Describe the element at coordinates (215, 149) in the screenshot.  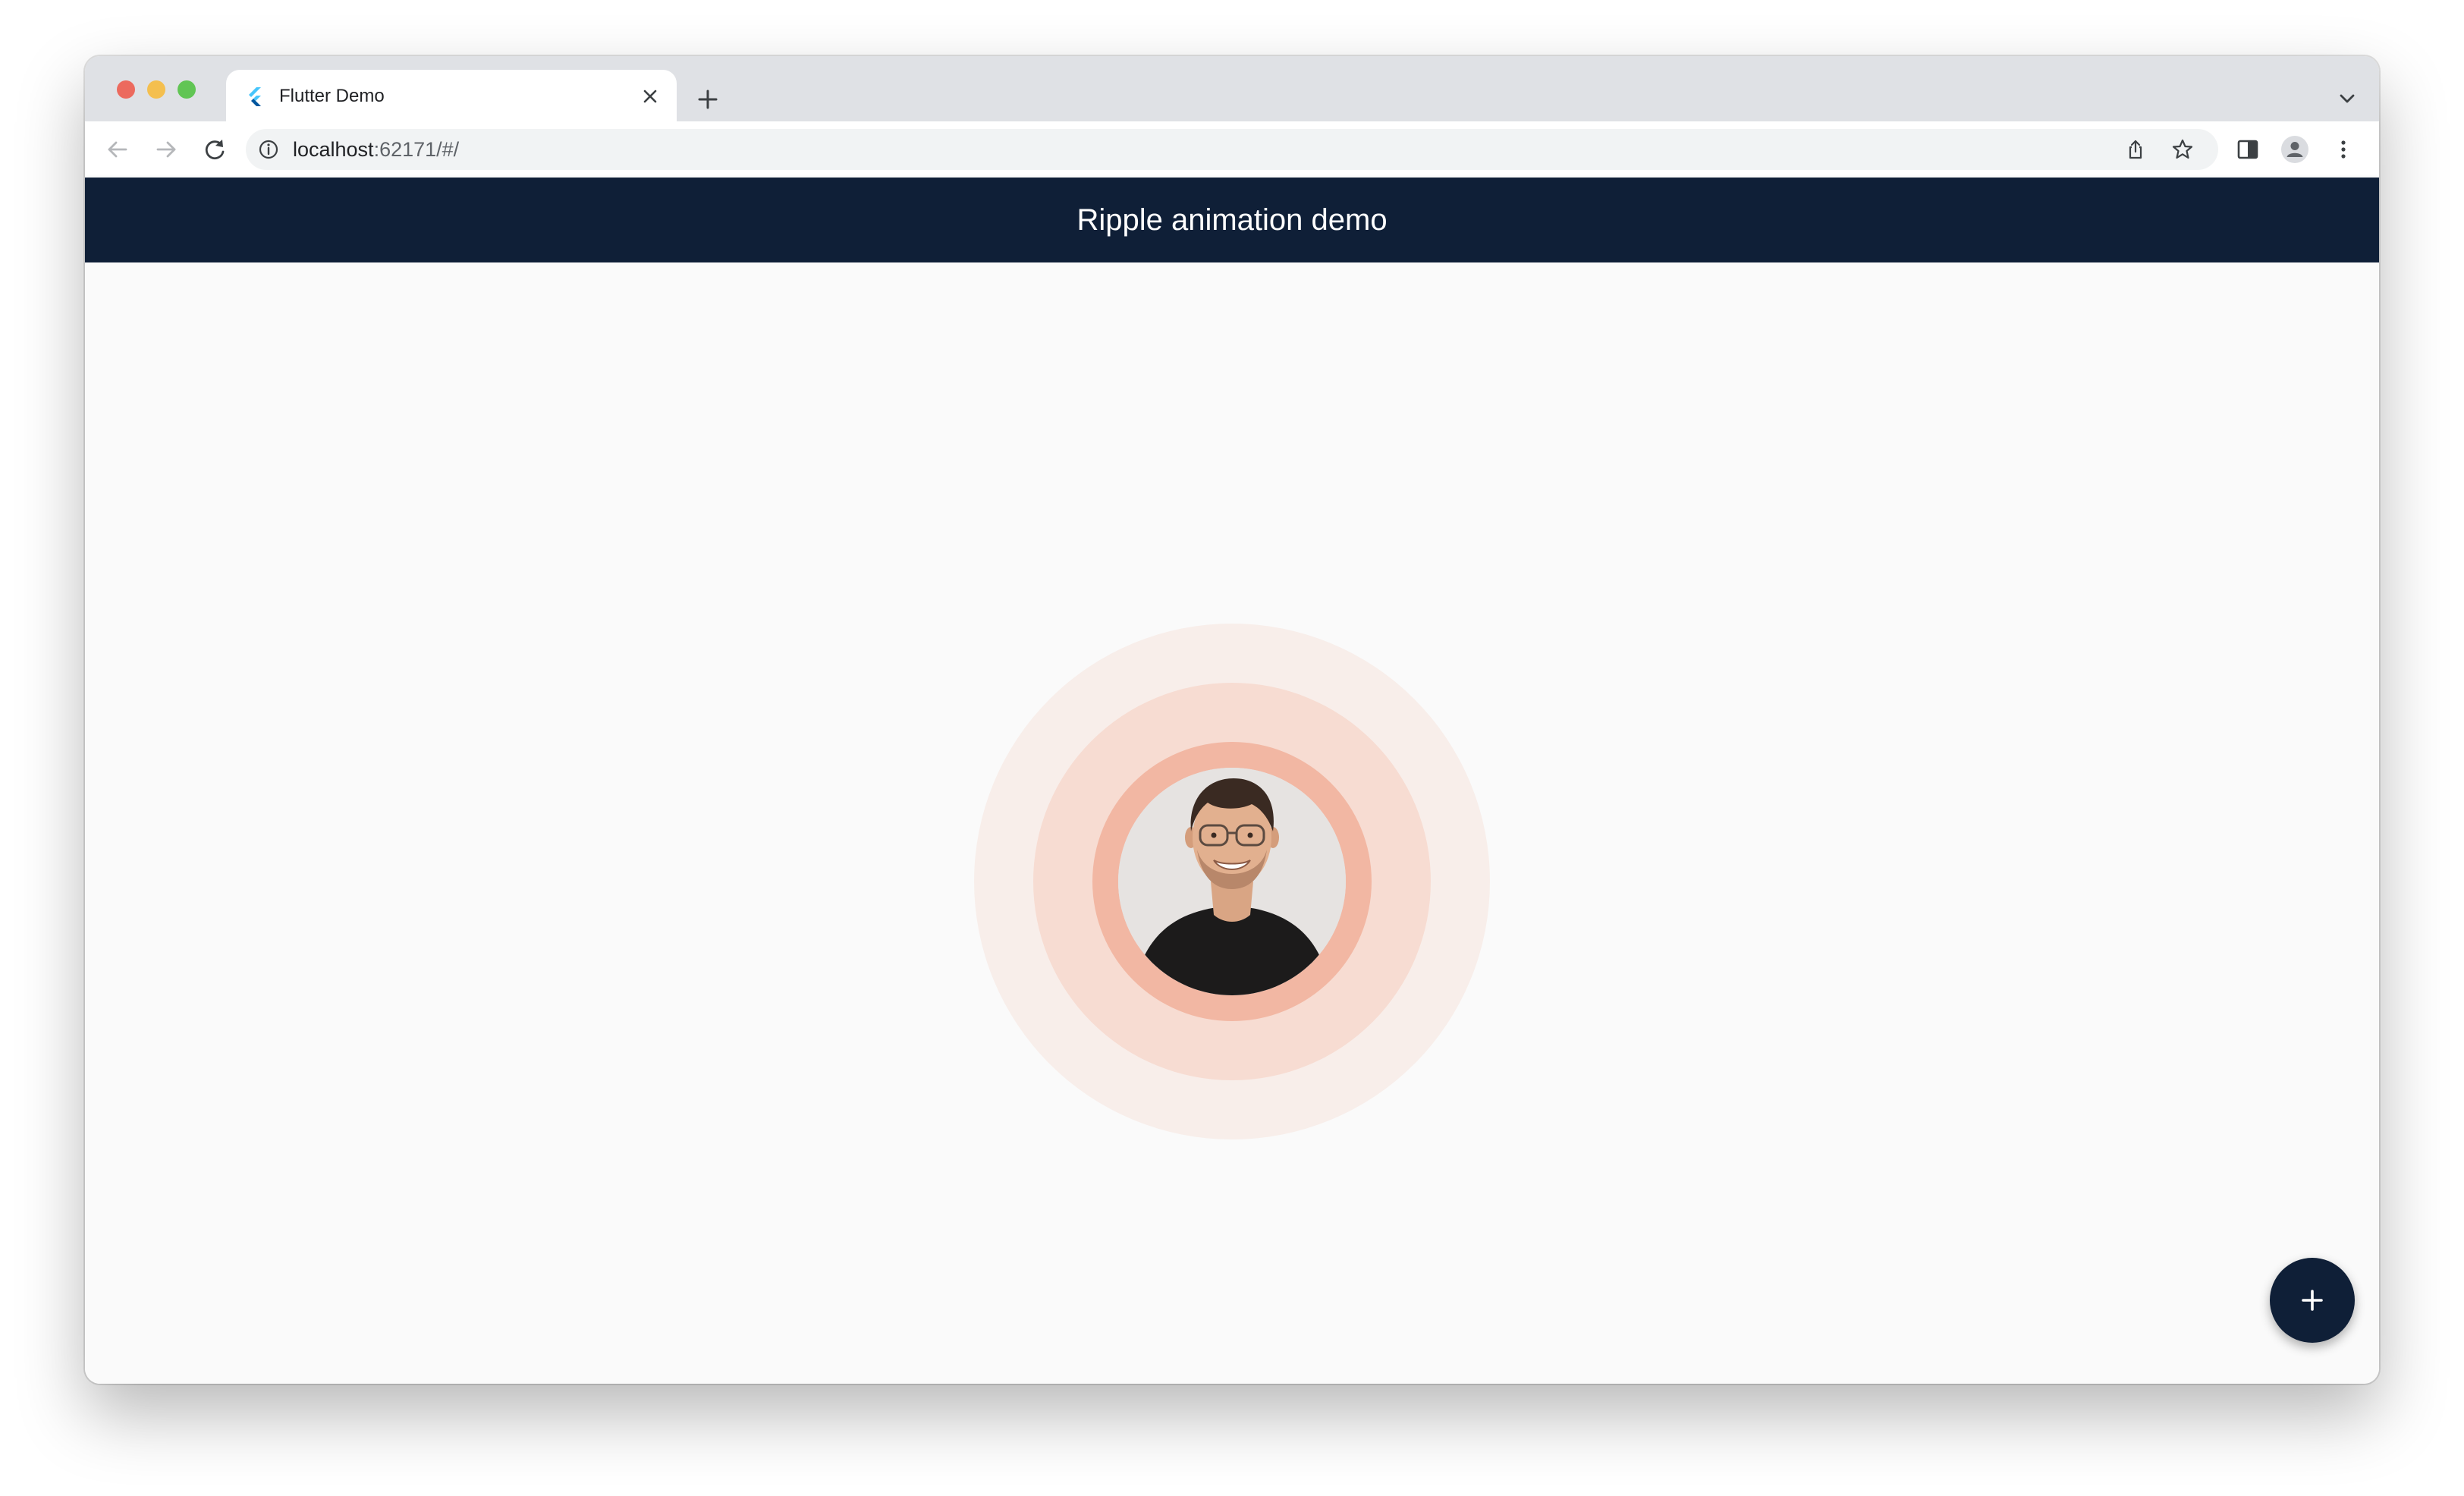
I see `reload-icon` at that location.